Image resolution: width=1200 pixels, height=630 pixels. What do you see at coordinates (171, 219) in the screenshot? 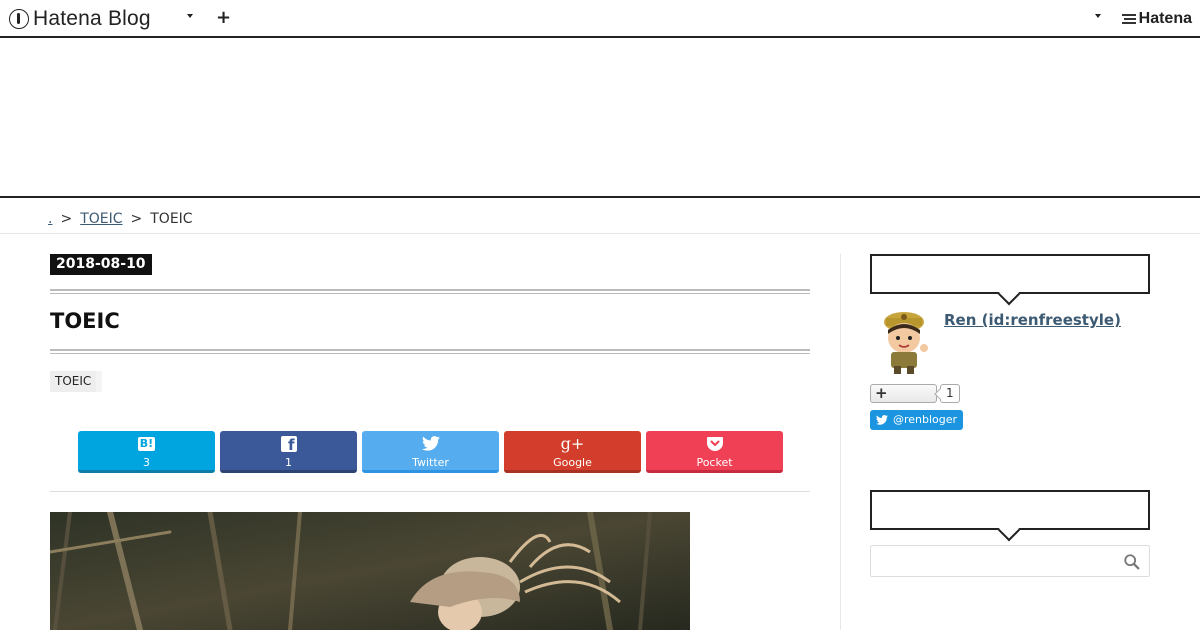
I see `breadcrumb-current: TOEIC` at bounding box center [171, 219].